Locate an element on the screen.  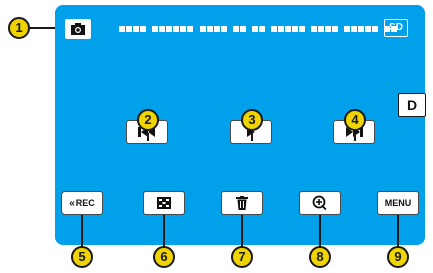
d-button: D is located at coordinates (412, 105).